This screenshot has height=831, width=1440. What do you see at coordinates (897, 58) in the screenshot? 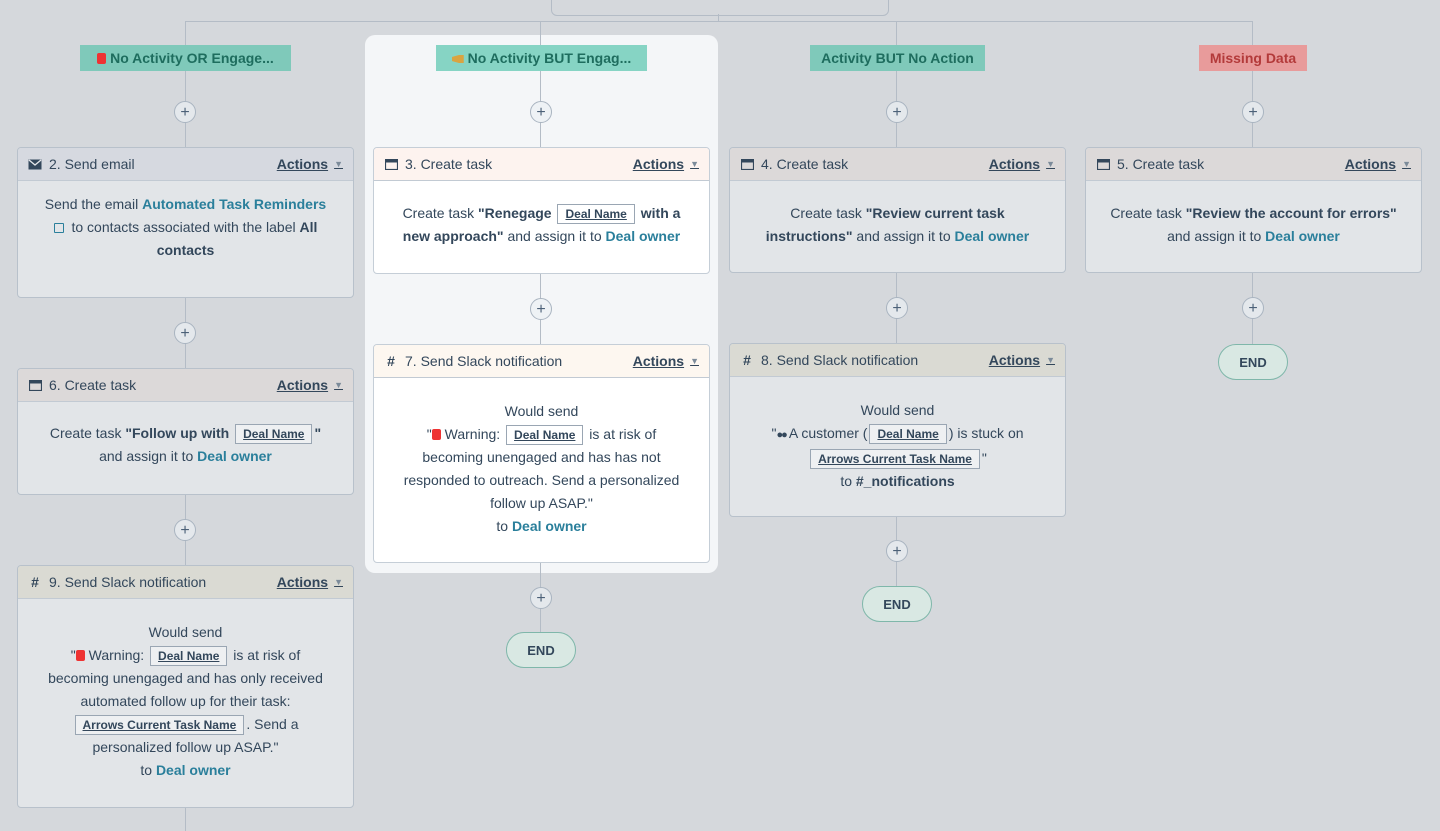
I see `branch-label-activity-but-no-action: Activity BUT No Action` at bounding box center [897, 58].